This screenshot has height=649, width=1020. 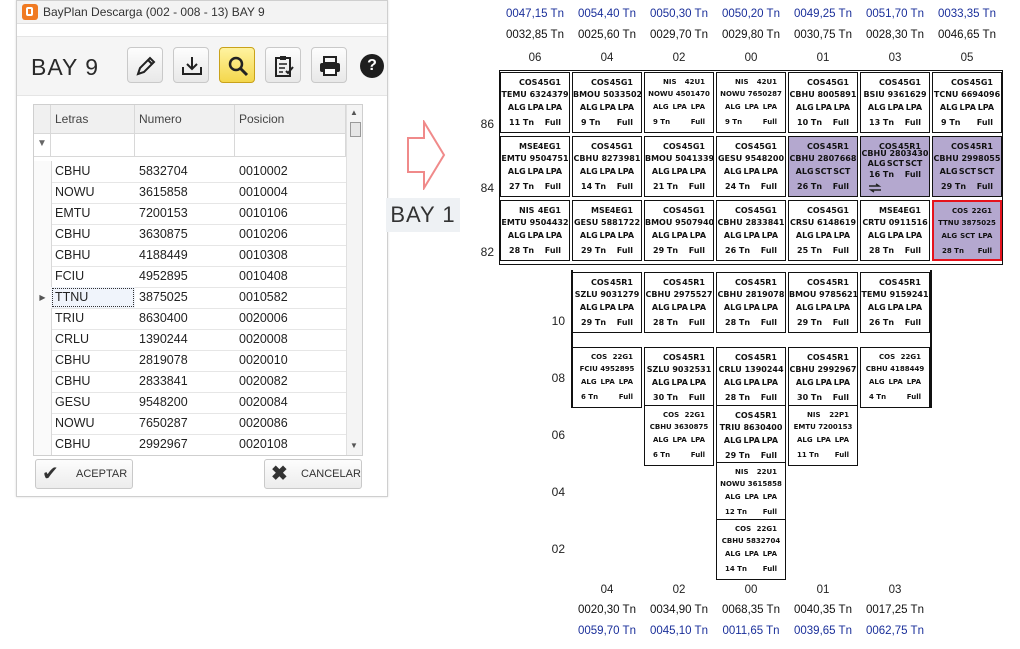 I want to click on slot-container-id: CBHU 2975527, so click(x=679, y=294).